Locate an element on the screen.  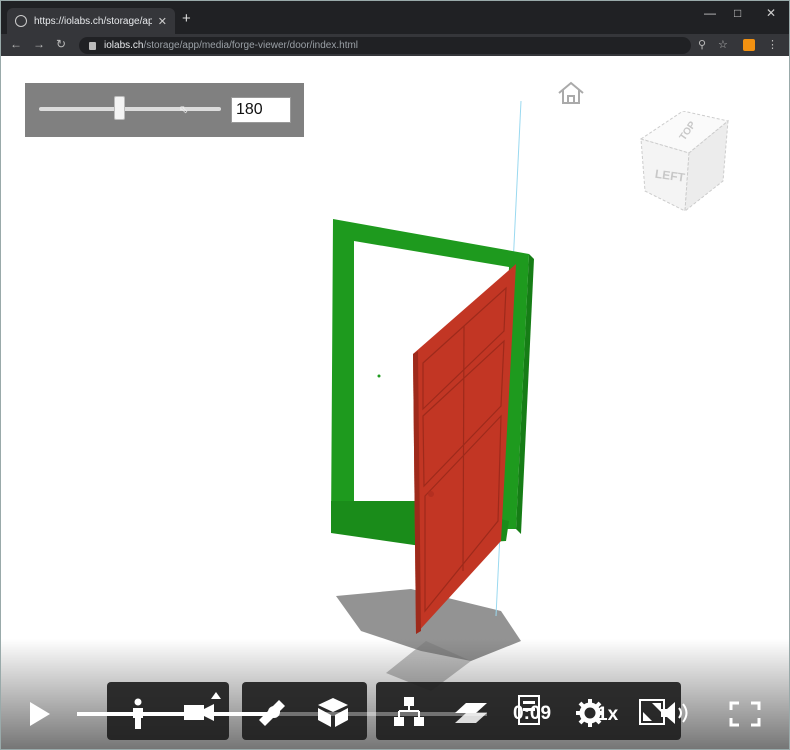
view-cube: LEFT TOP is located at coordinates (683, 163).